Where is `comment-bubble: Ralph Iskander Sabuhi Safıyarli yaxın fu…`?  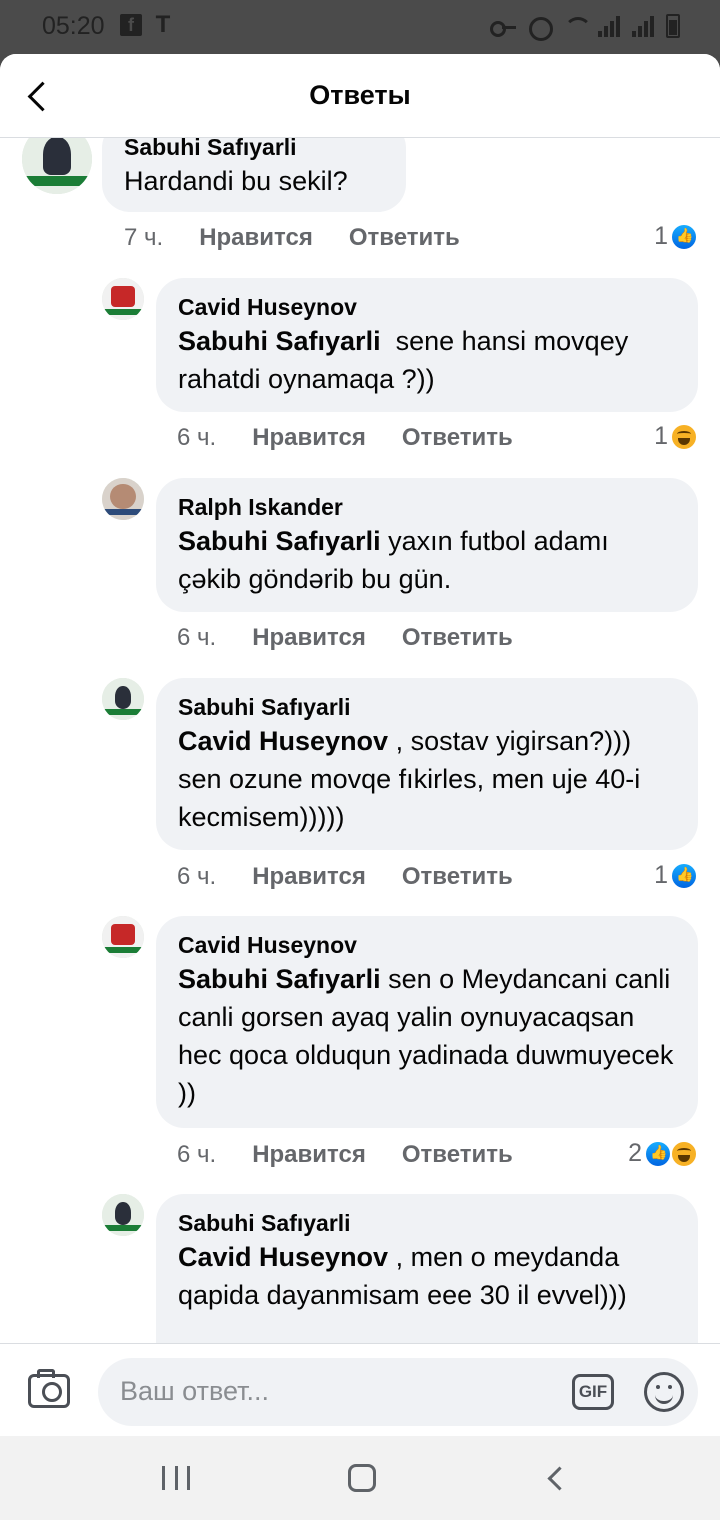 comment-bubble: Ralph Iskander Sabuhi Safıyarli yaxın fu… is located at coordinates (427, 545).